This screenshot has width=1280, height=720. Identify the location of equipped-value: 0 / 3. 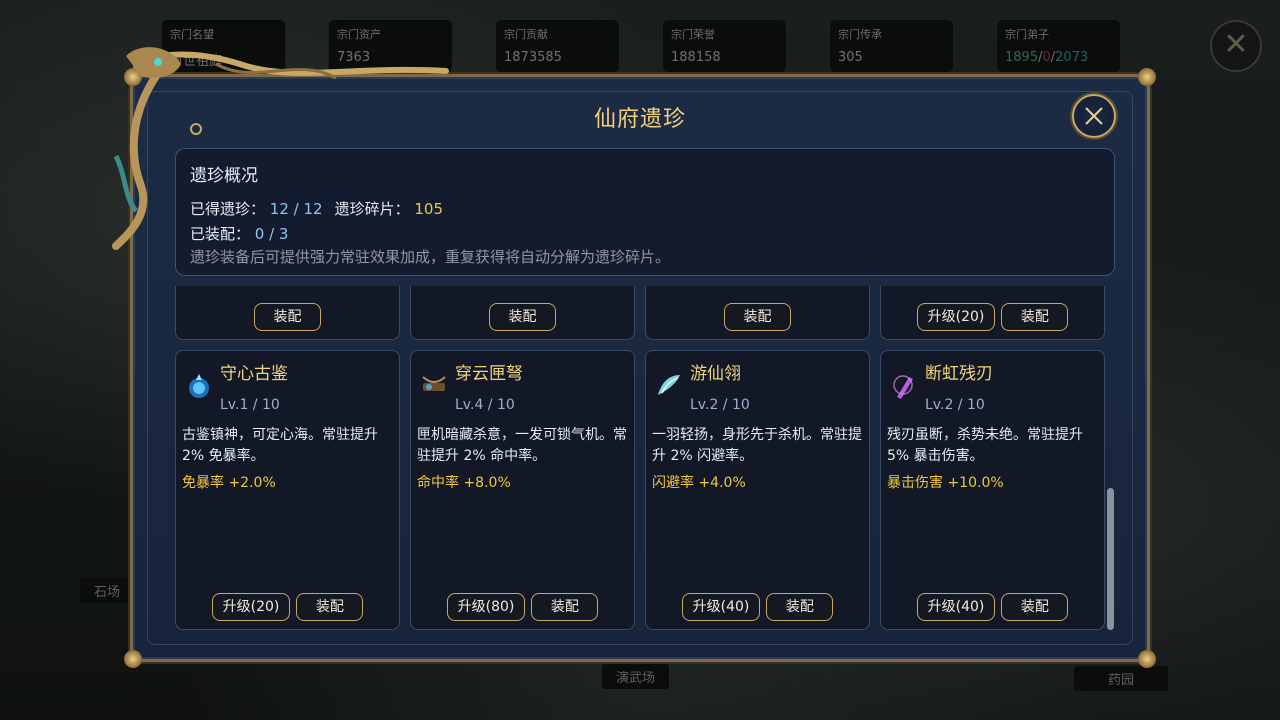
(271, 234).